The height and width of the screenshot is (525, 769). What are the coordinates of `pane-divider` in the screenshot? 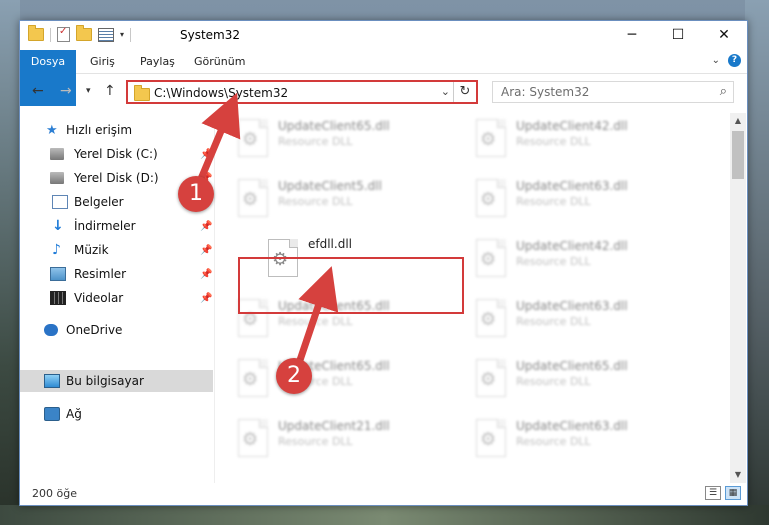 It's located at (214, 298).